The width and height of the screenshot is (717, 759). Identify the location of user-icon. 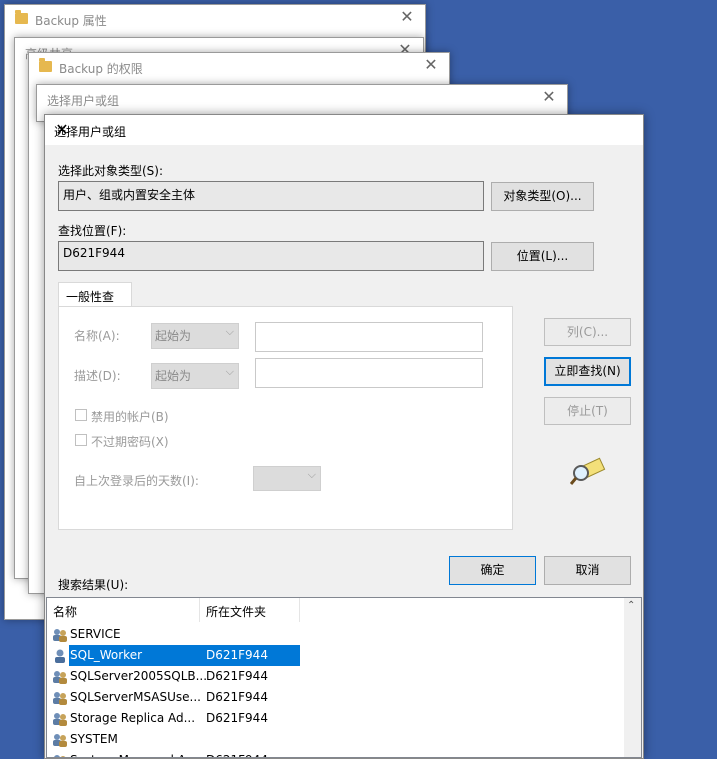
(60, 656).